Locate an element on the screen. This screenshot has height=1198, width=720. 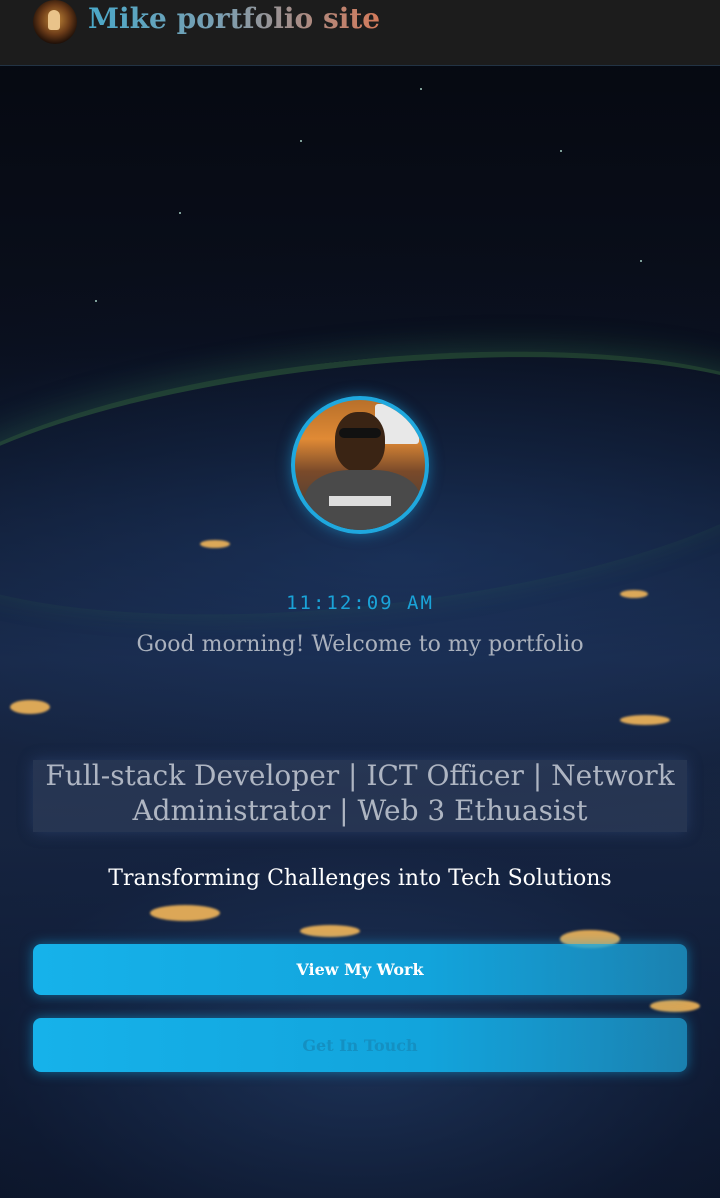
view-my-work-button: View My Work is located at coordinates (360, 969).